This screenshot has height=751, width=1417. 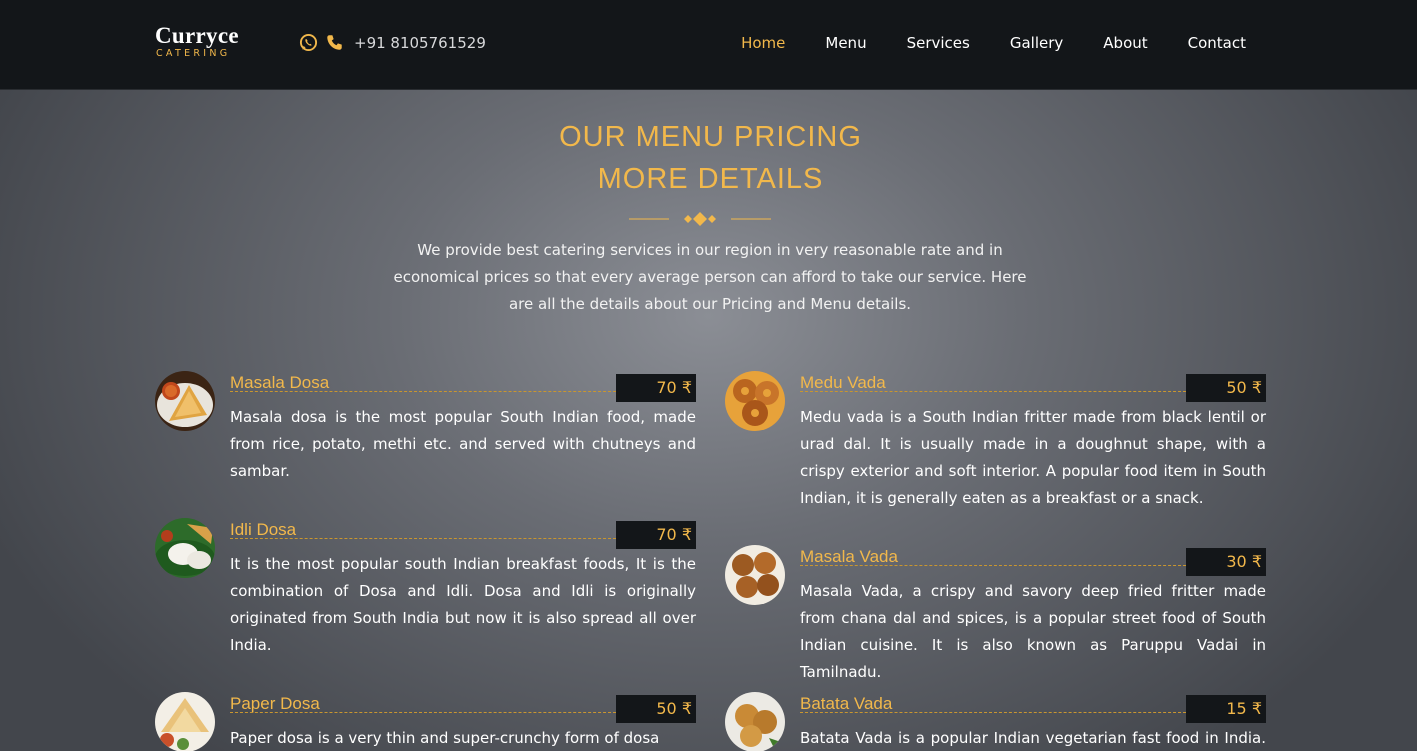 What do you see at coordinates (843, 382) in the screenshot?
I see `item-name: Medu Vada` at bounding box center [843, 382].